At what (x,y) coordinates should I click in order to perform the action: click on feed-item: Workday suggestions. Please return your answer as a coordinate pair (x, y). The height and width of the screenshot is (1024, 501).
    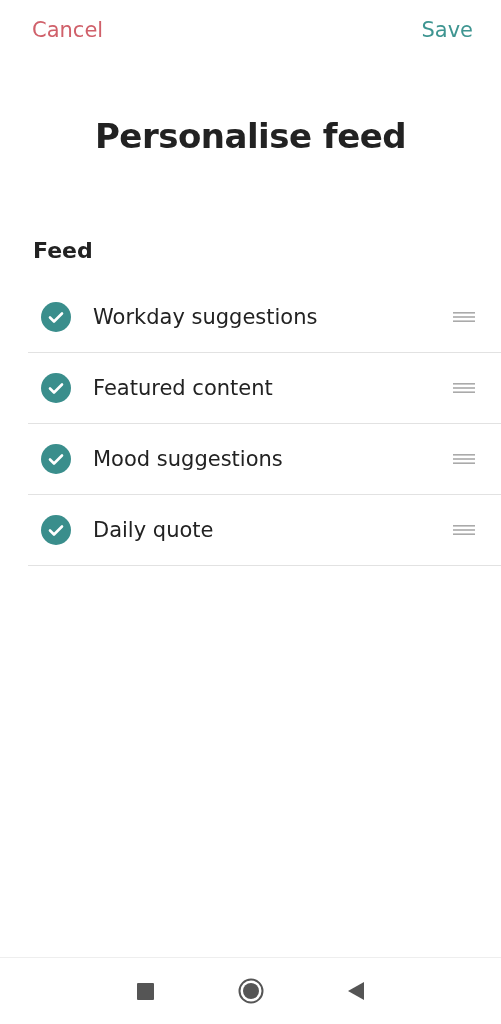
    Looking at the image, I should click on (264, 317).